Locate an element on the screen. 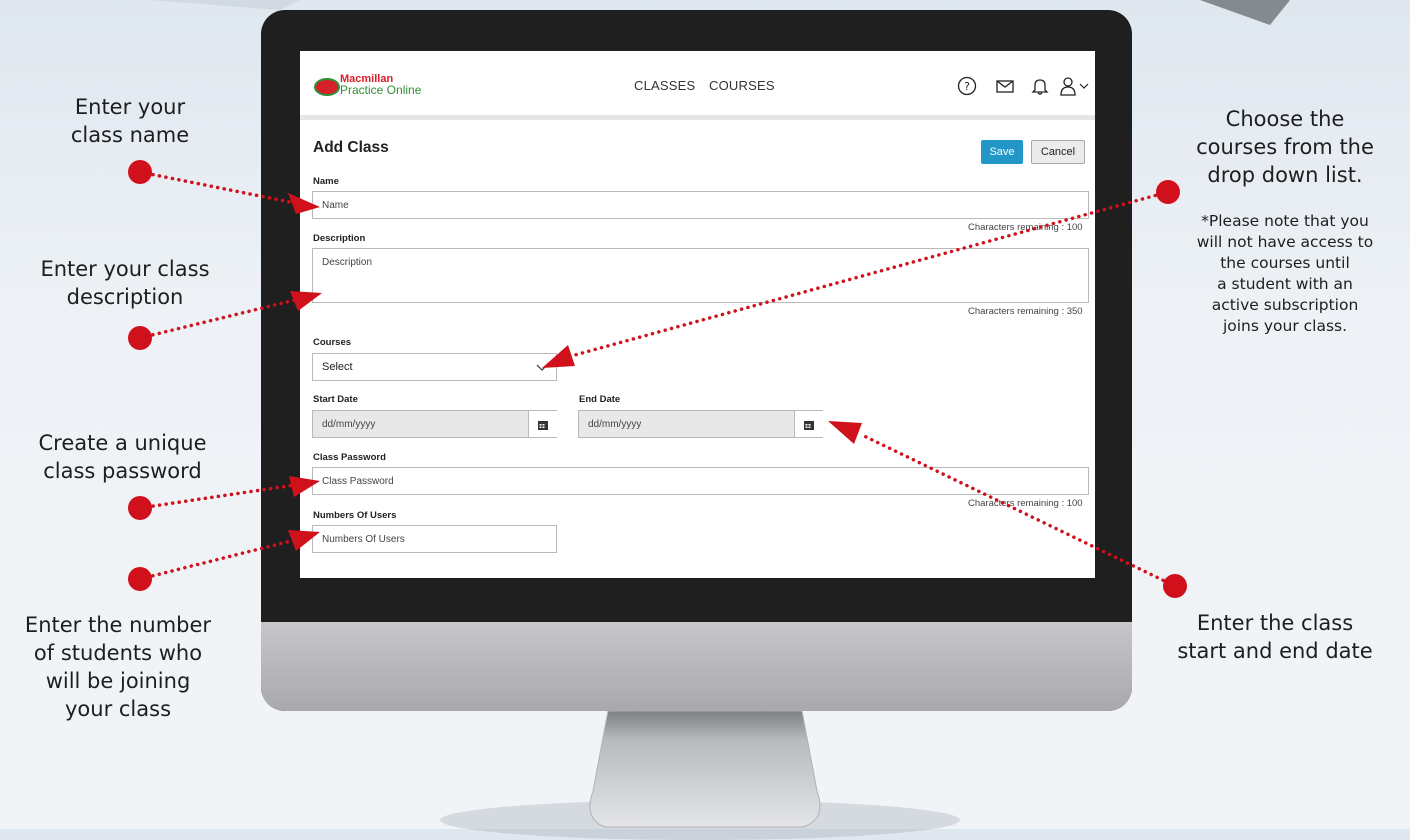 This screenshot has height=840, width=1410. arrowhead-courses is located at coordinates (558, 356).